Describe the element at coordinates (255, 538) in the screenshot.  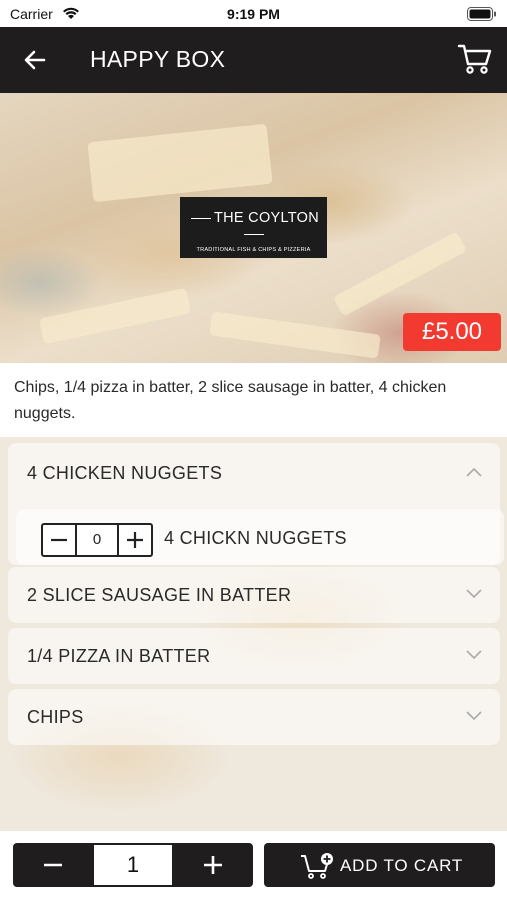
I see `option-item-label: 4 CHICKN NUGGETS` at that location.